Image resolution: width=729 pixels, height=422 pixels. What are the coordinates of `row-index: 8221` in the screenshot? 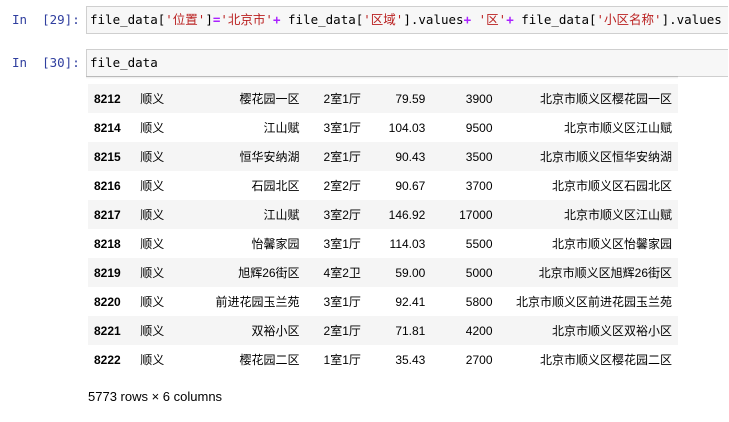 It's located at (107, 330).